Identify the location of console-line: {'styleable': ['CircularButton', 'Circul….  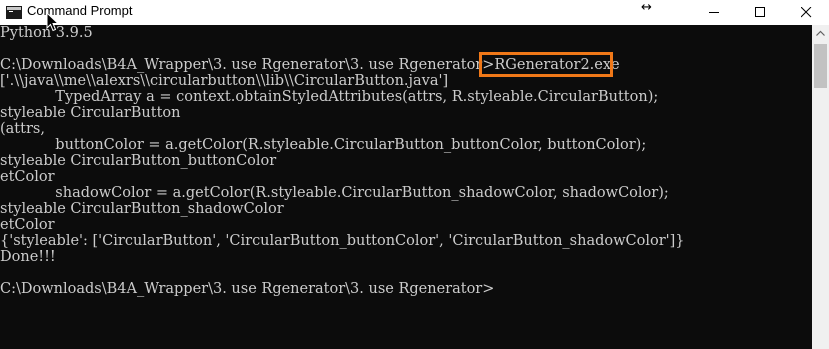
(342, 241).